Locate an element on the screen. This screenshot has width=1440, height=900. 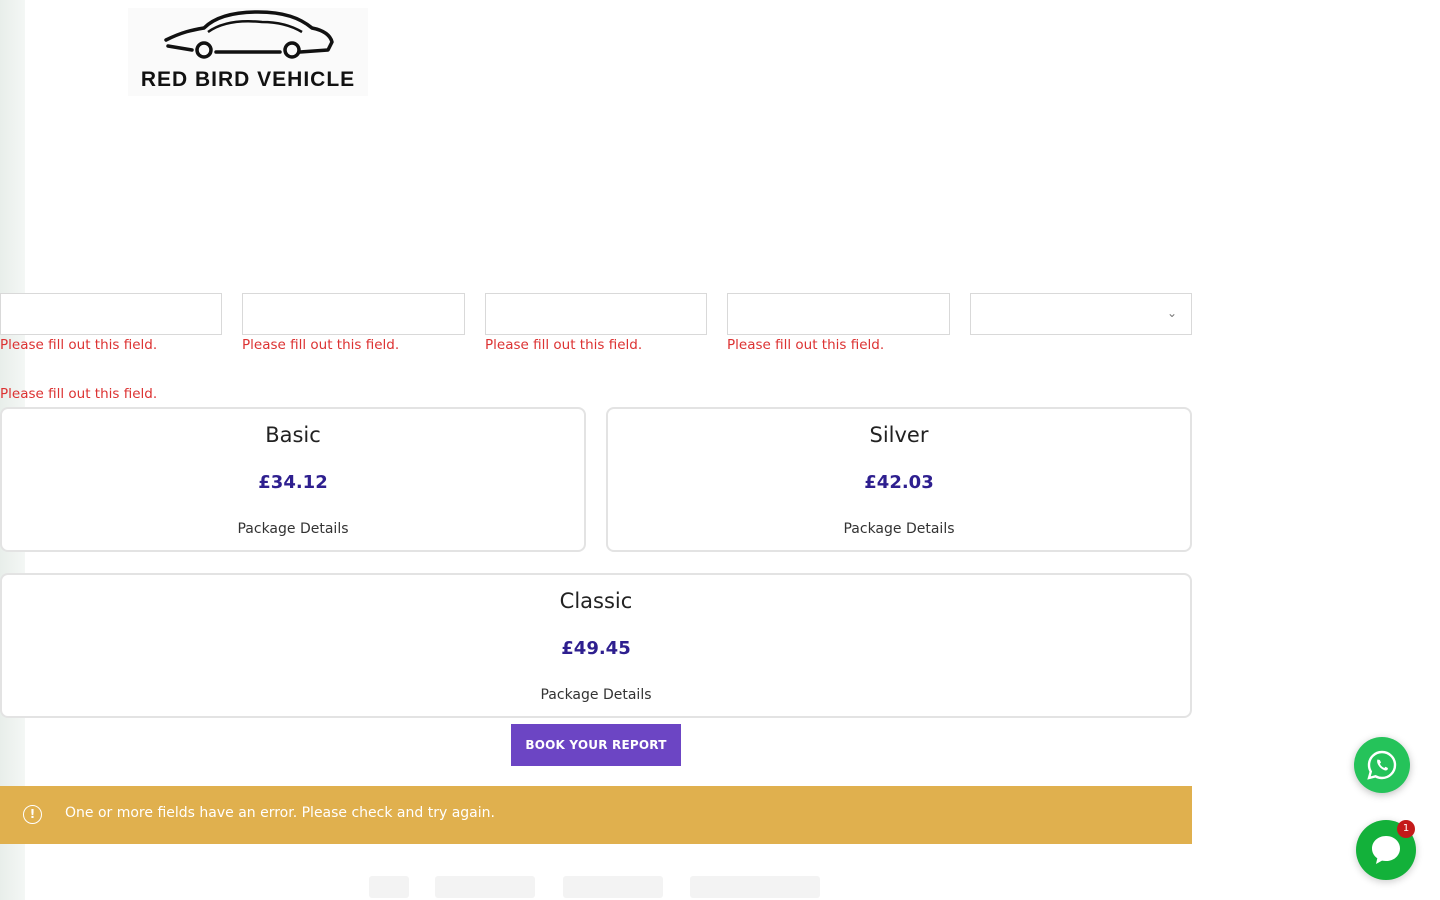
info-circle-icon: ! is located at coordinates (32, 814).